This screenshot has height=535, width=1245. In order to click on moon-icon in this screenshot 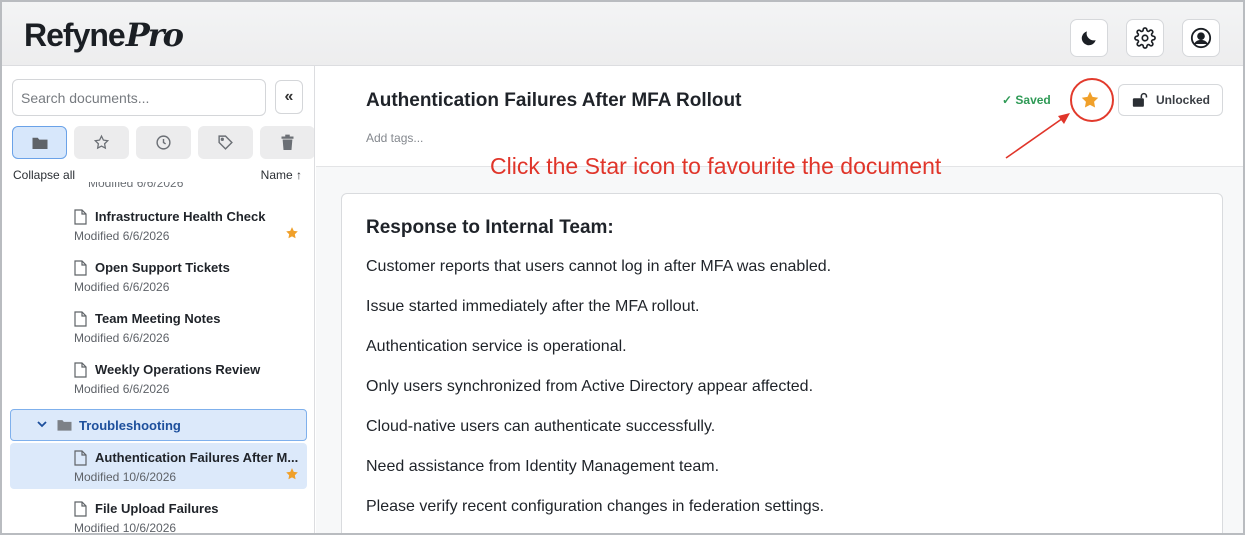, I will do `click(1088, 38)`.